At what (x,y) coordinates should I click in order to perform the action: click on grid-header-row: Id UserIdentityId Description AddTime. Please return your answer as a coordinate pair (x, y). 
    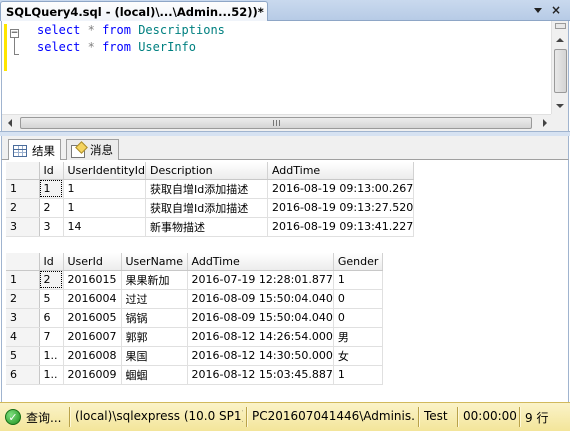
    Looking at the image, I should click on (210, 171).